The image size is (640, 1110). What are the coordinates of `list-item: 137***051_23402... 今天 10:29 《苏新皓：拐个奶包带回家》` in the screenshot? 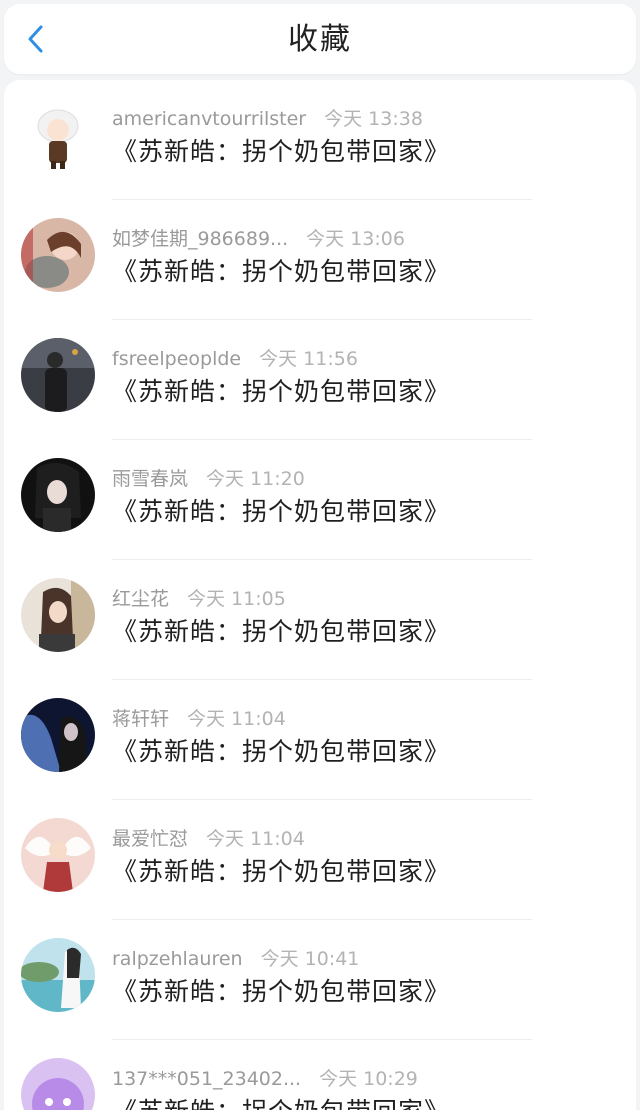 It's located at (320, 1075).